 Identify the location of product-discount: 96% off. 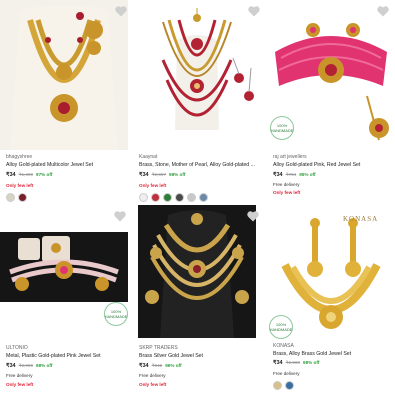
(173, 365).